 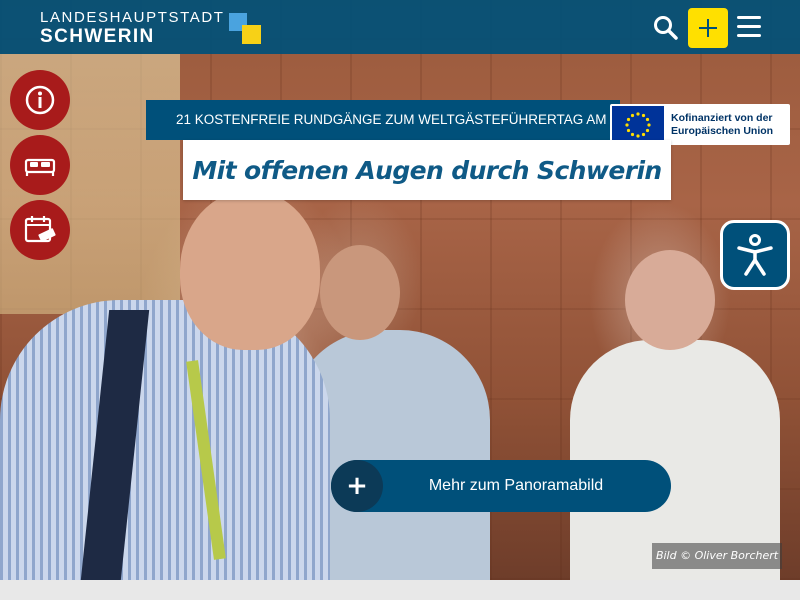 What do you see at coordinates (717, 556) in the screenshot?
I see `image-credit: Bild © Oliver Borchert` at bounding box center [717, 556].